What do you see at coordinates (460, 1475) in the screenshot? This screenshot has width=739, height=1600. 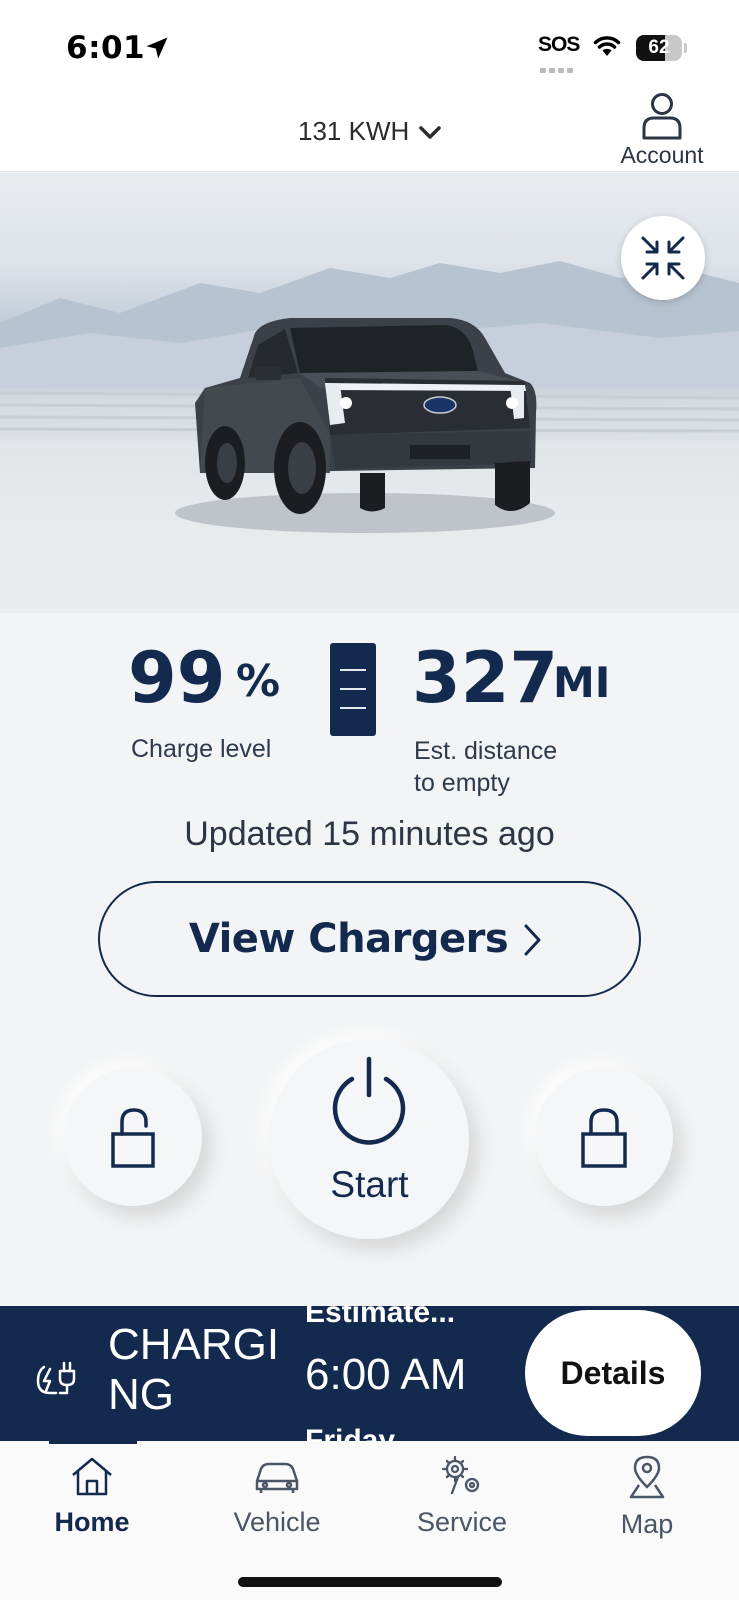 I see `service-icon` at bounding box center [460, 1475].